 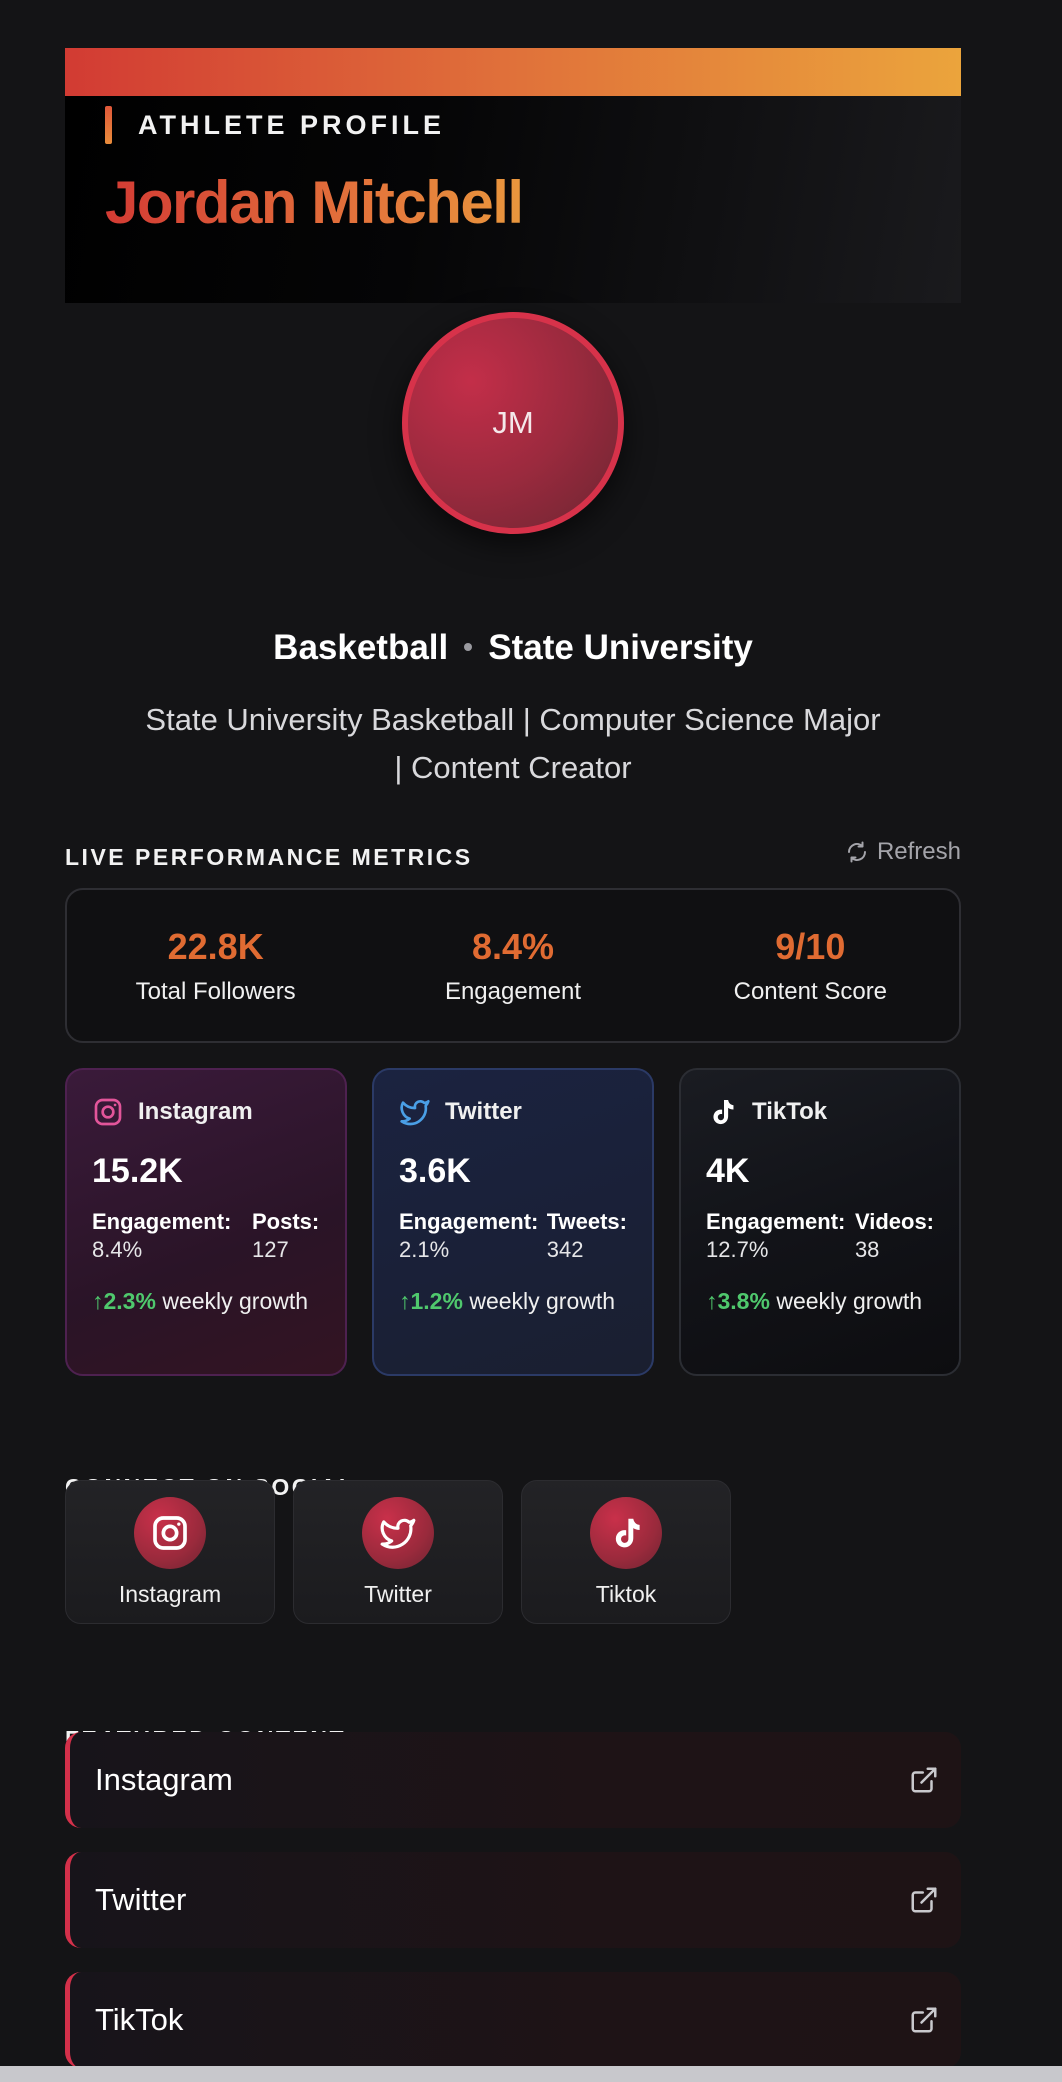 I want to click on card-stats: Engagement: 8.4% Posts: 127, so click(x=206, y=1236).